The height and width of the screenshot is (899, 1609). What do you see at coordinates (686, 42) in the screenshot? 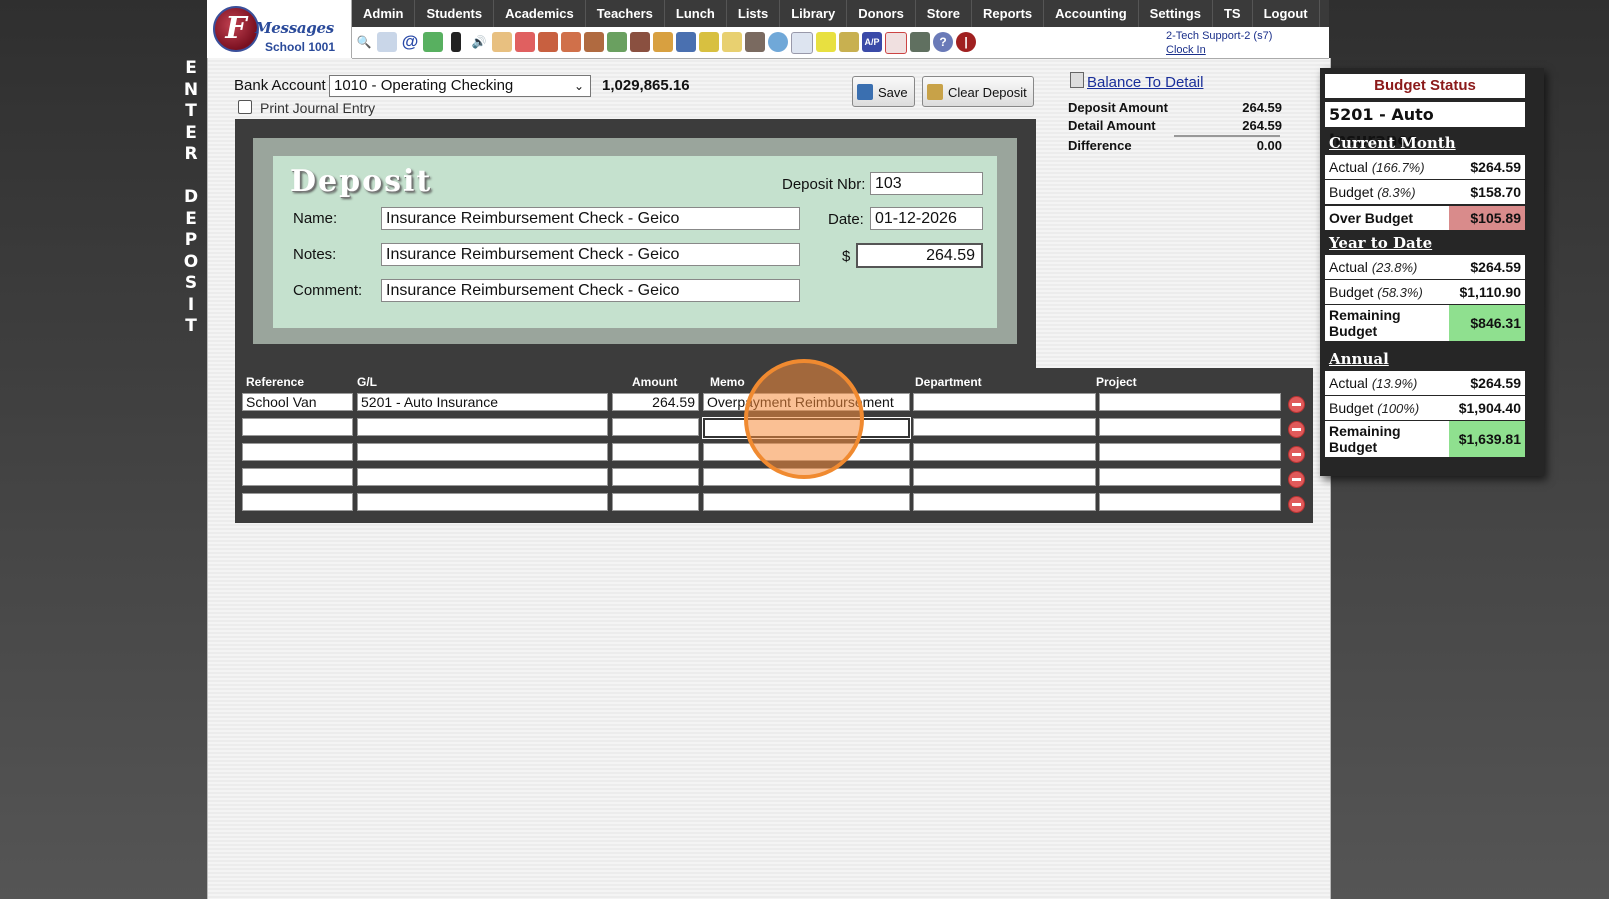
I see `book-icon` at bounding box center [686, 42].